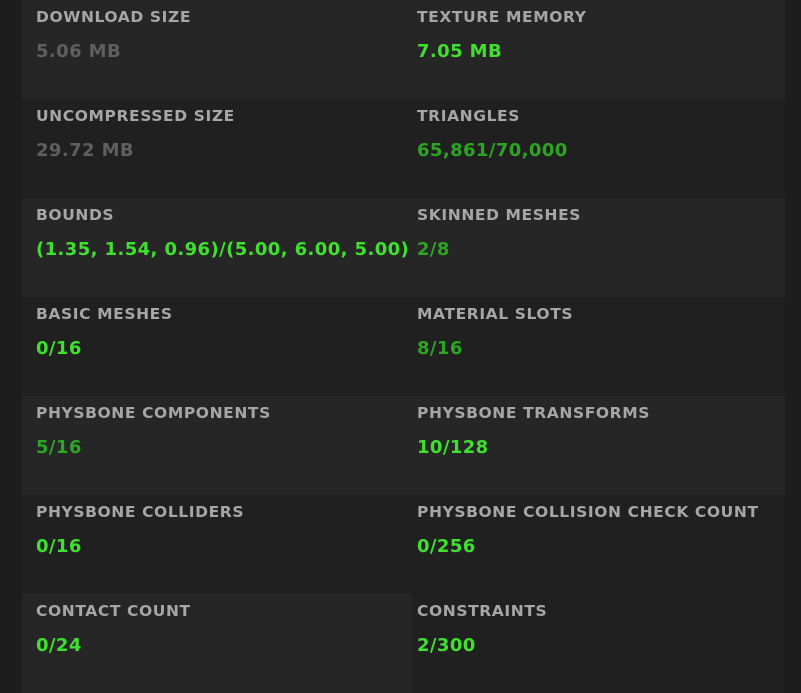 The height and width of the screenshot is (693, 801). What do you see at coordinates (79, 51) in the screenshot?
I see `stat-value: 5.06 MB` at bounding box center [79, 51].